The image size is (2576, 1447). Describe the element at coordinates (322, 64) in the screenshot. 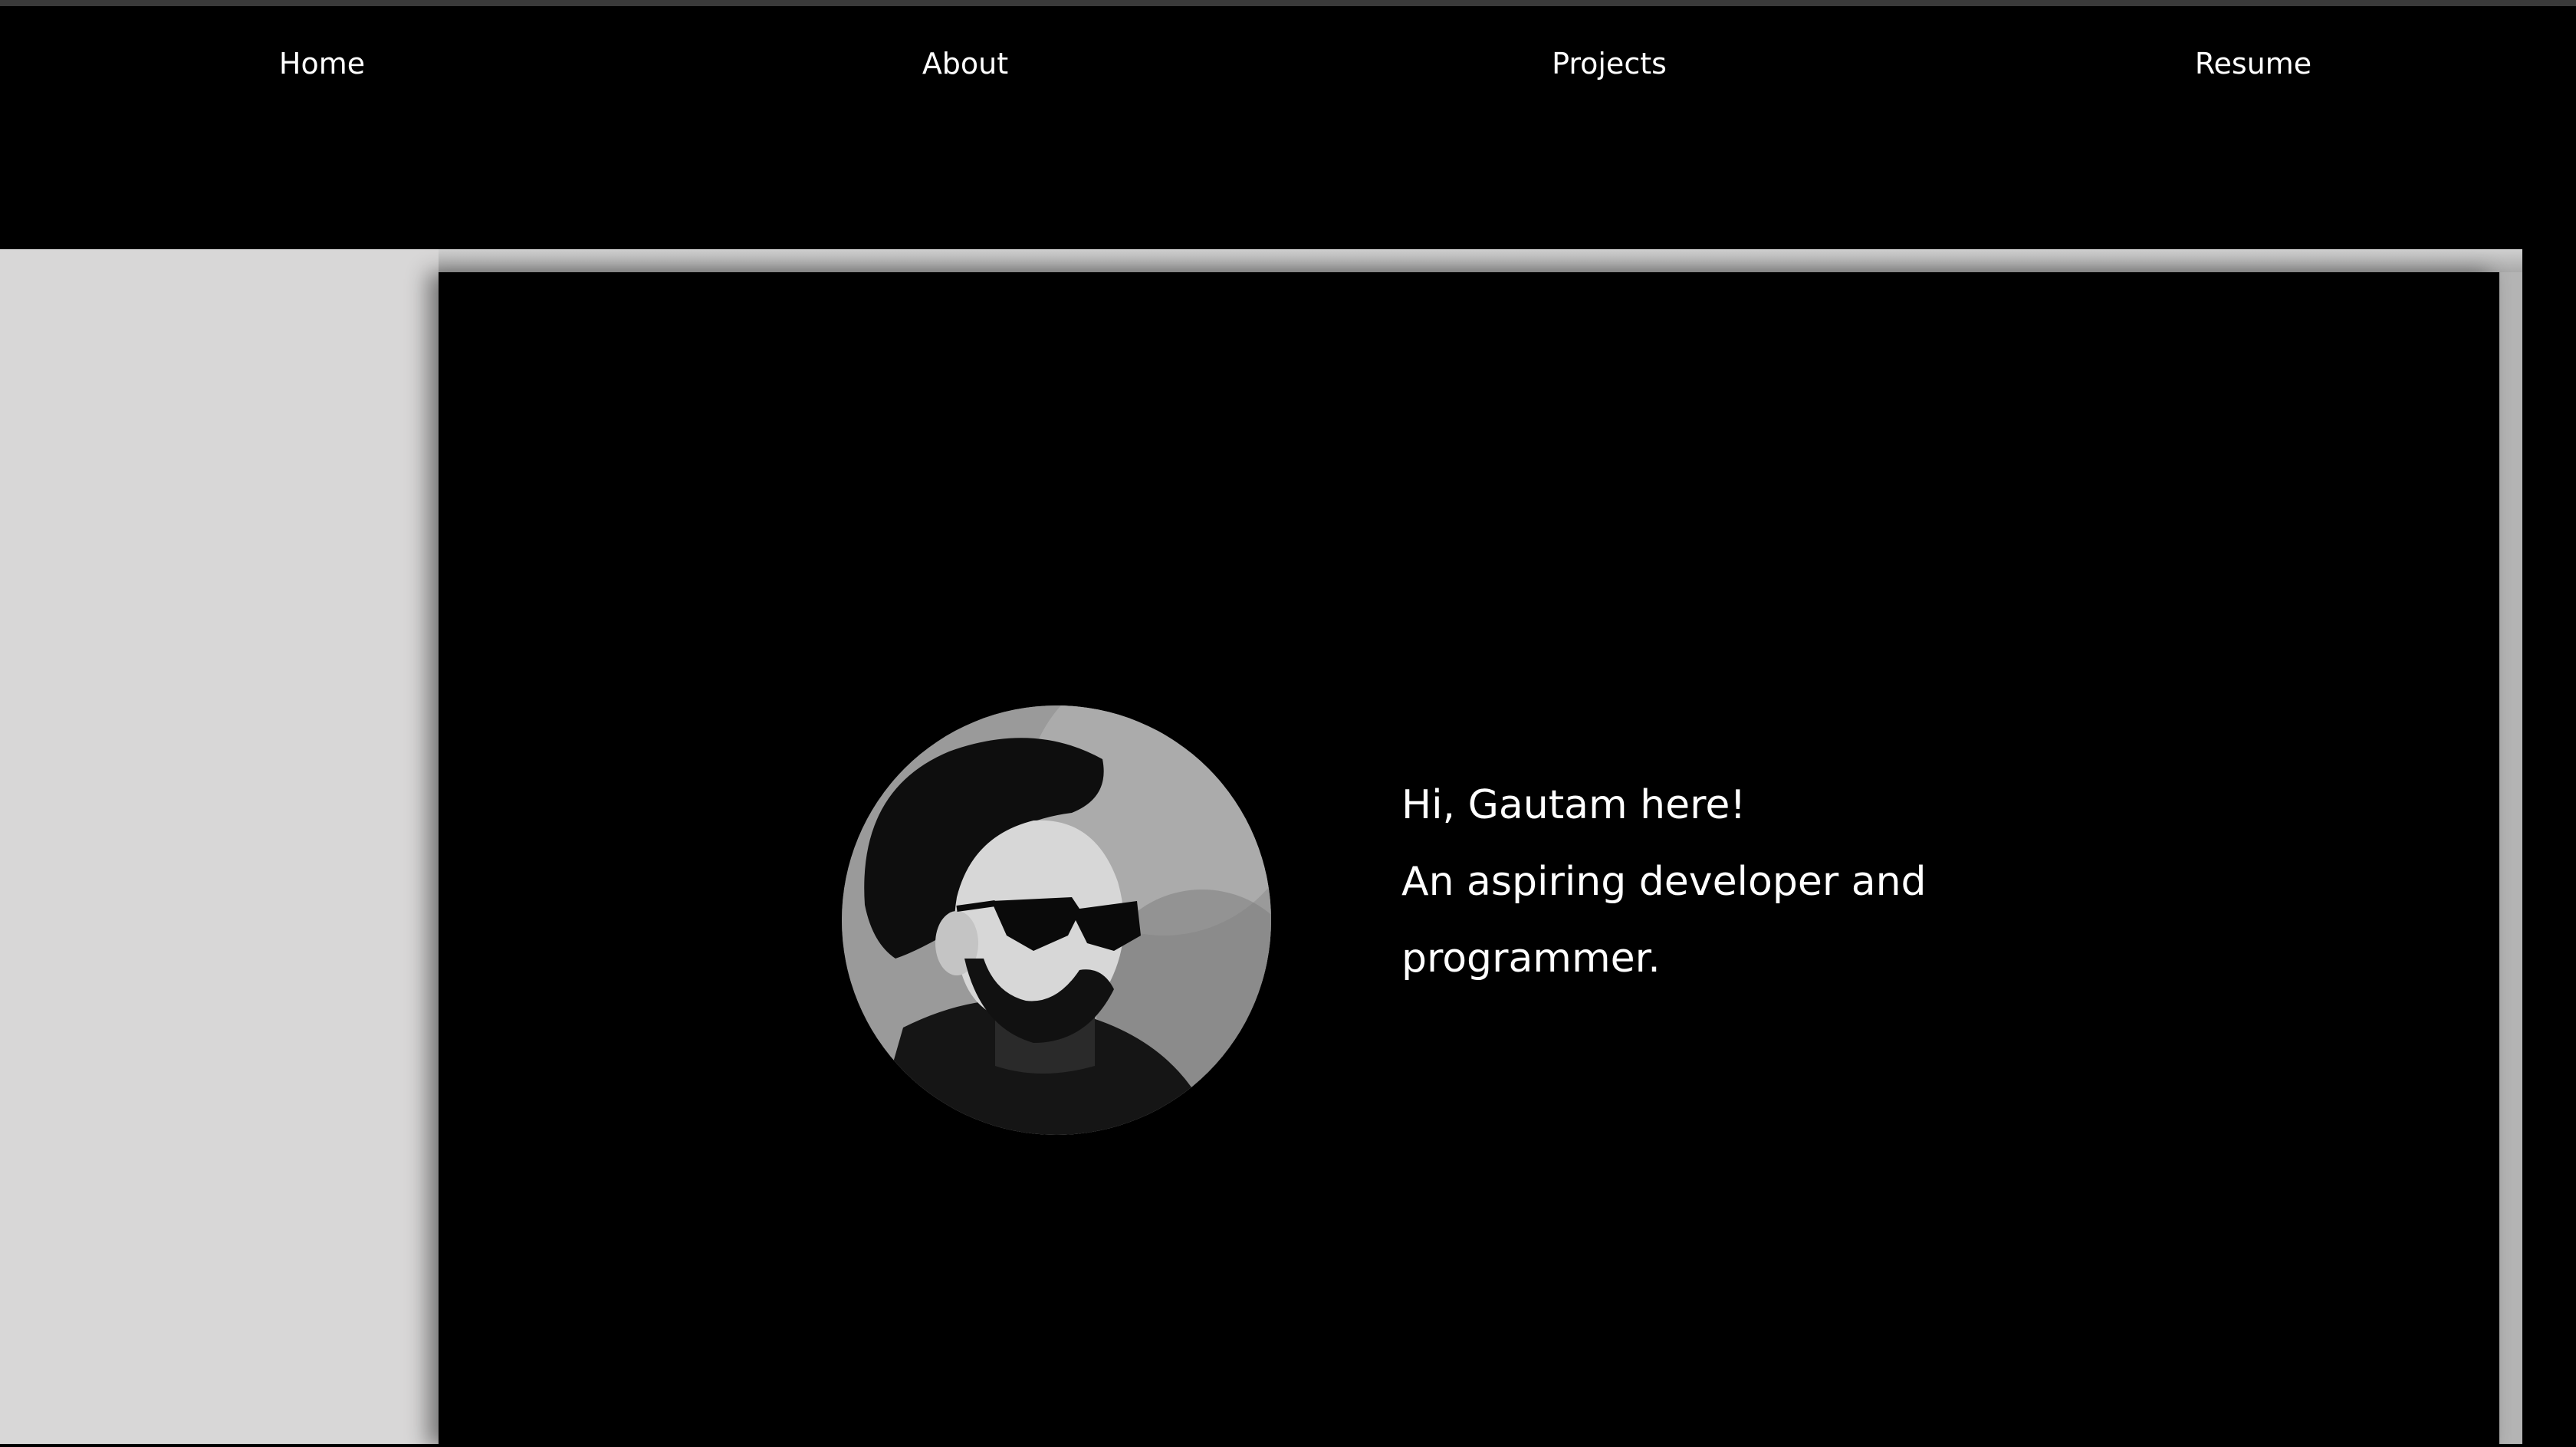

I see `nav-home-link: Home` at that location.